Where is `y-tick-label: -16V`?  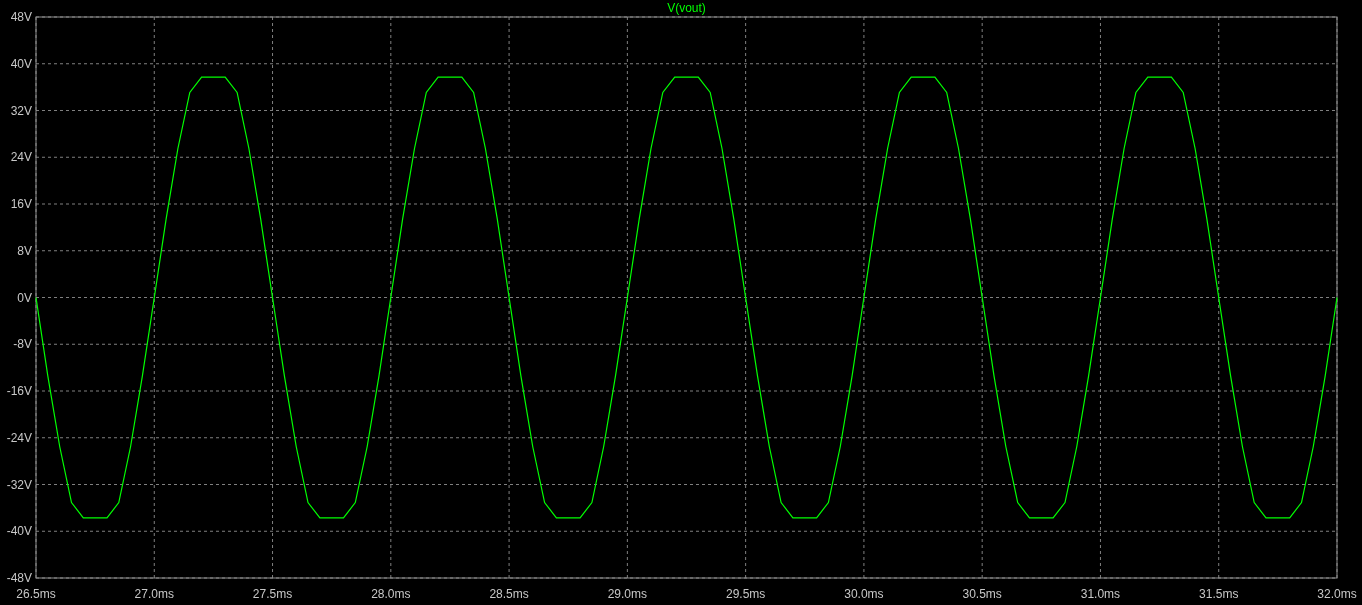
y-tick-label: -16V is located at coordinates (19, 391).